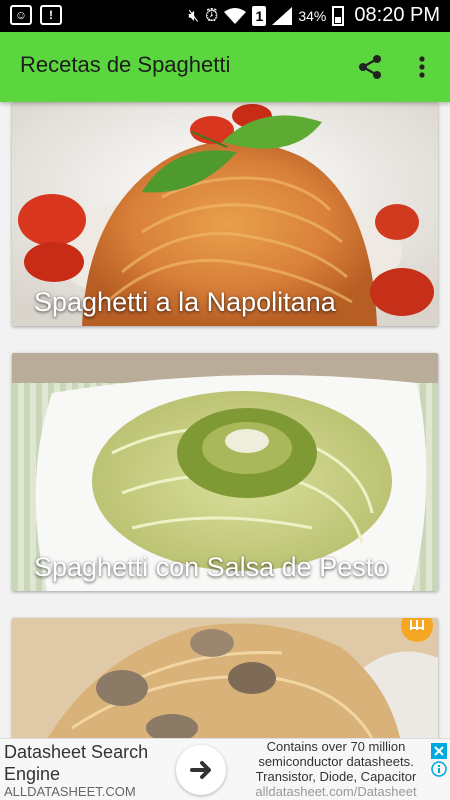 The height and width of the screenshot is (800, 450). I want to click on alarm-icon: ⏰︎, so click(212, 15).